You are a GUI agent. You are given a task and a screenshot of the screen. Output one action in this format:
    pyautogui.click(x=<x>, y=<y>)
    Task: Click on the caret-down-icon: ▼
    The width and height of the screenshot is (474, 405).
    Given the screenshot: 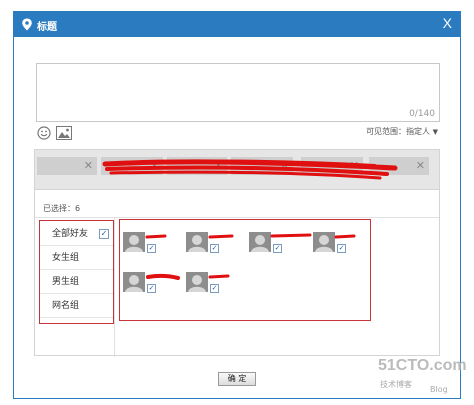 What is the action you would take?
    pyautogui.click(x=435, y=132)
    